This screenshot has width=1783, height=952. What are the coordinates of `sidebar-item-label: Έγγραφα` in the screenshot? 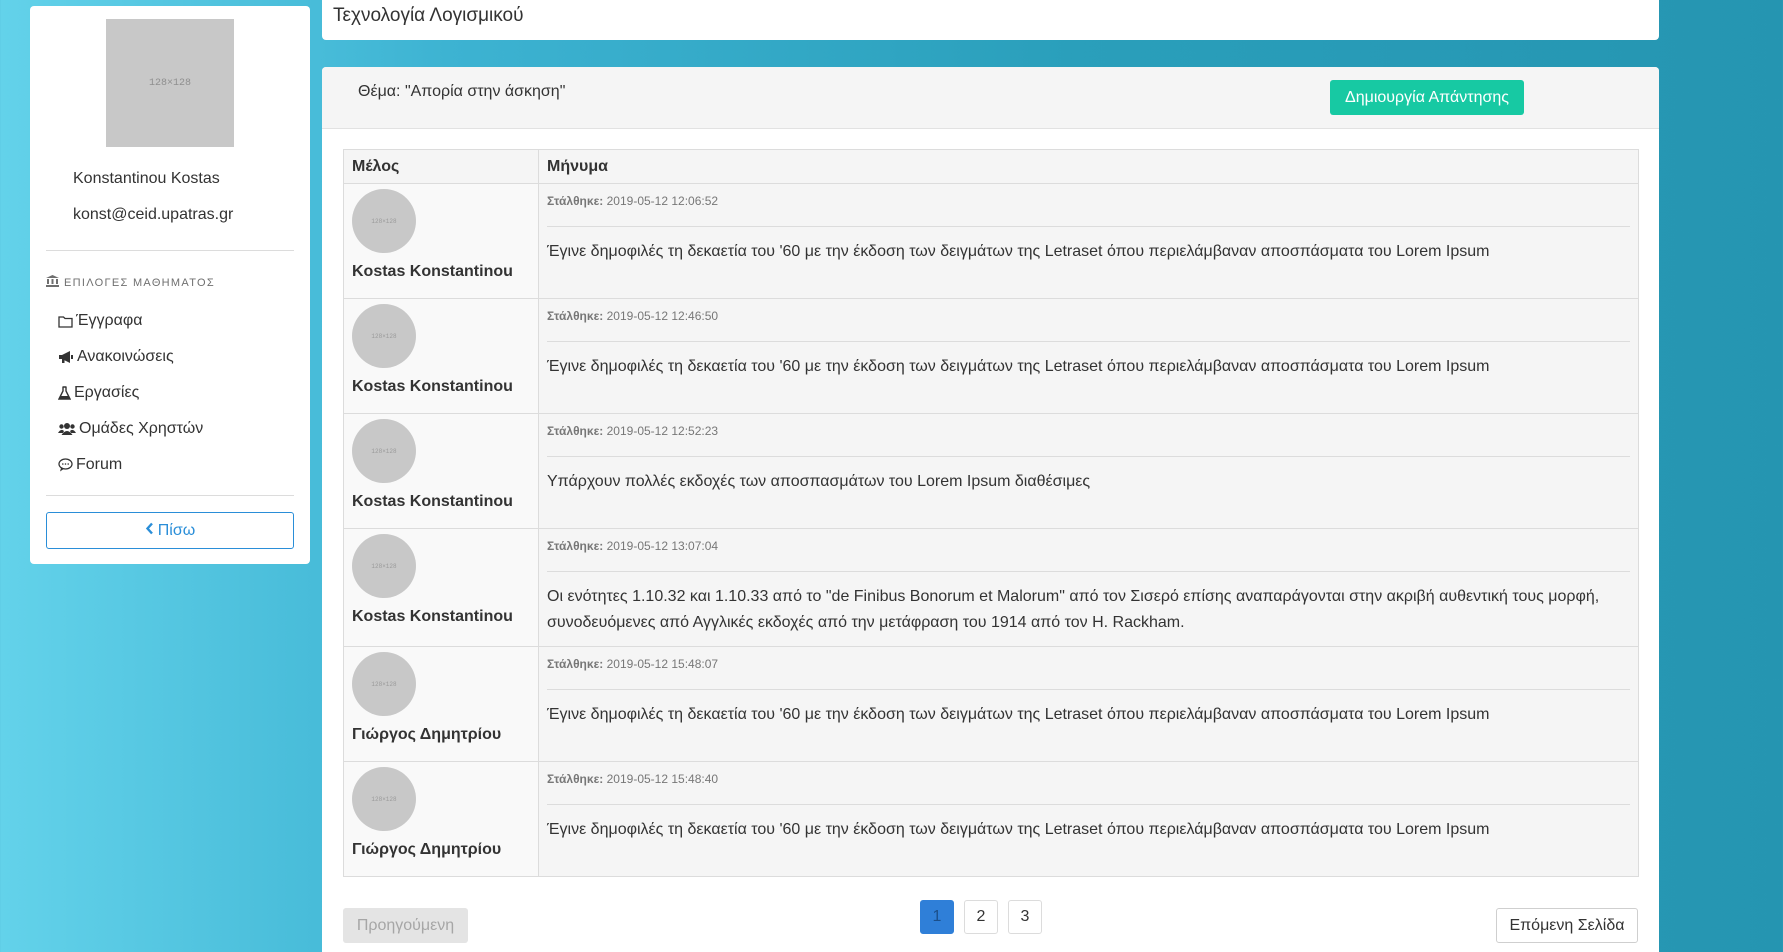 It's located at (109, 320).